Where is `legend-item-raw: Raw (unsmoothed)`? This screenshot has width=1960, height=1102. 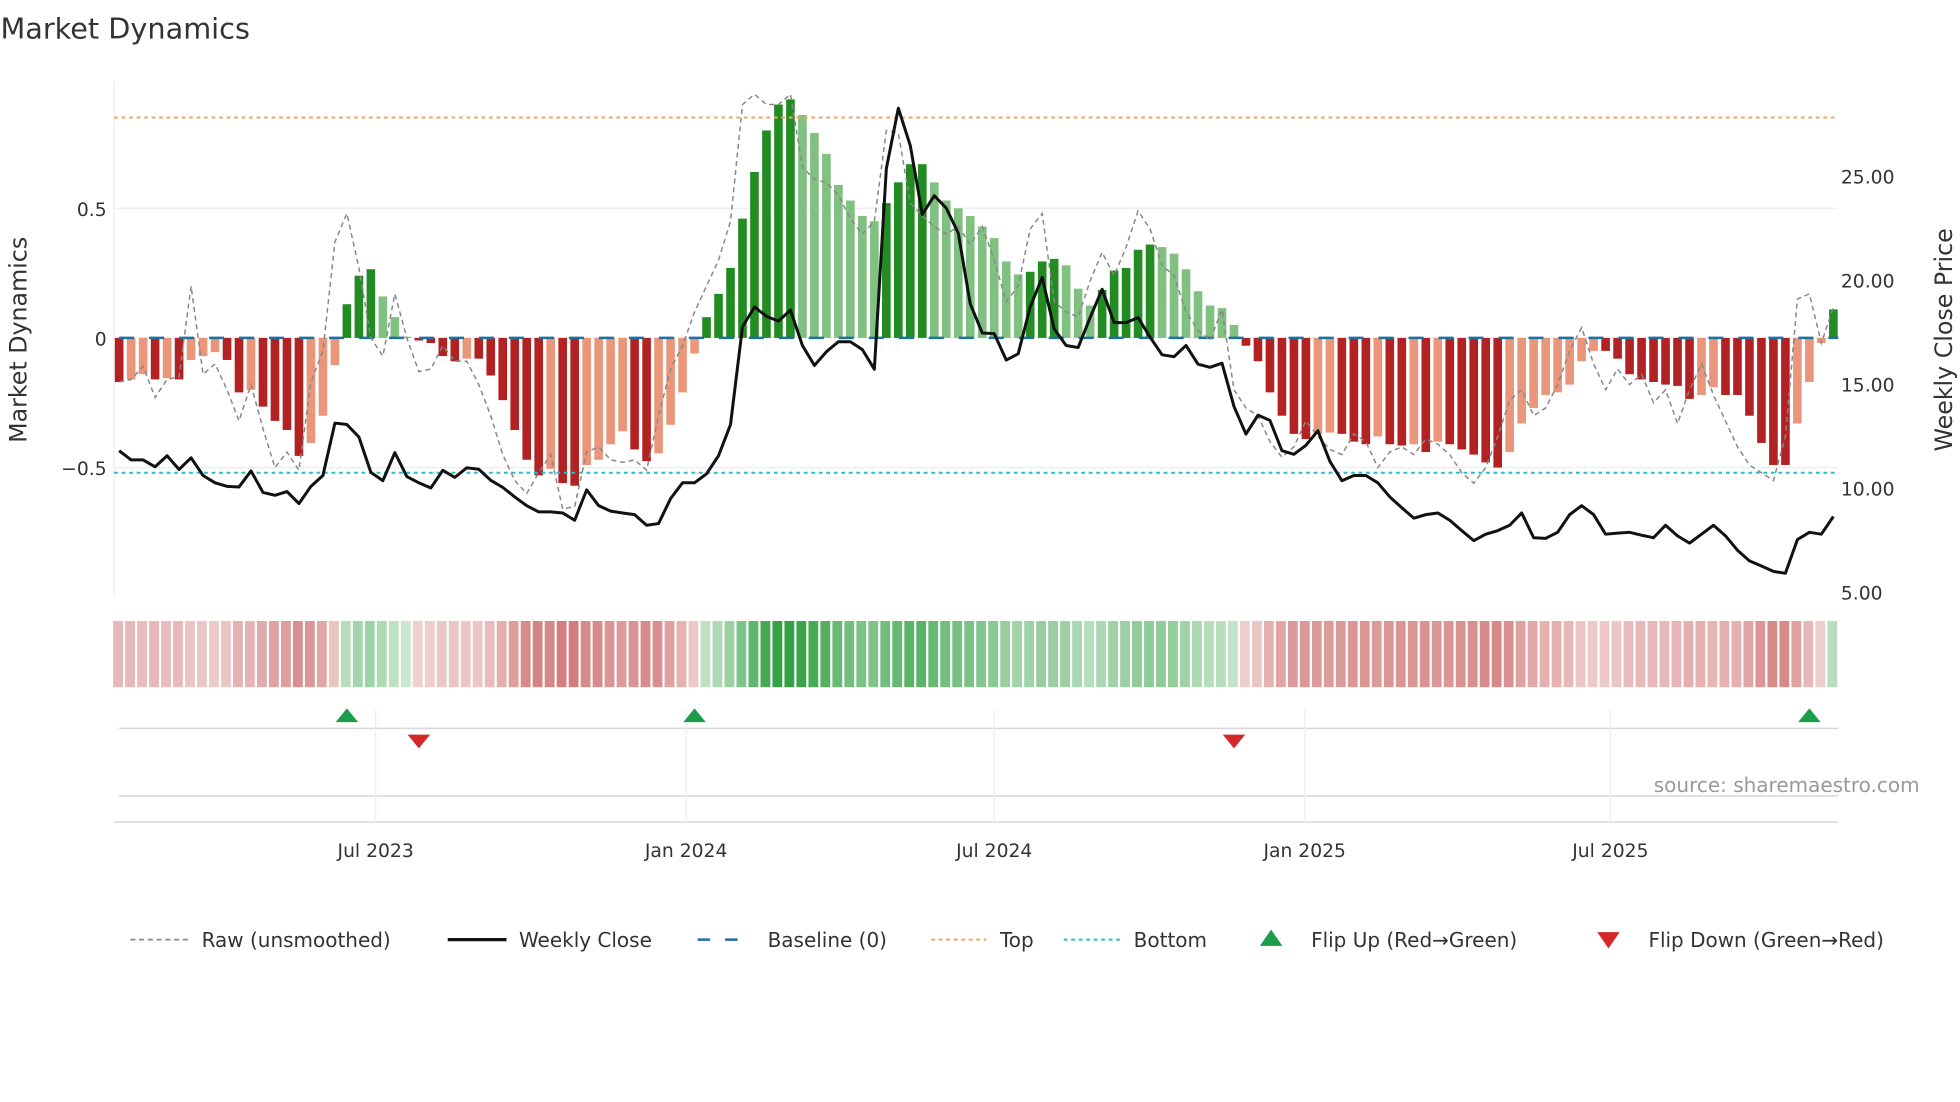 legend-item-raw: Raw (unsmoothed) is located at coordinates (260, 940).